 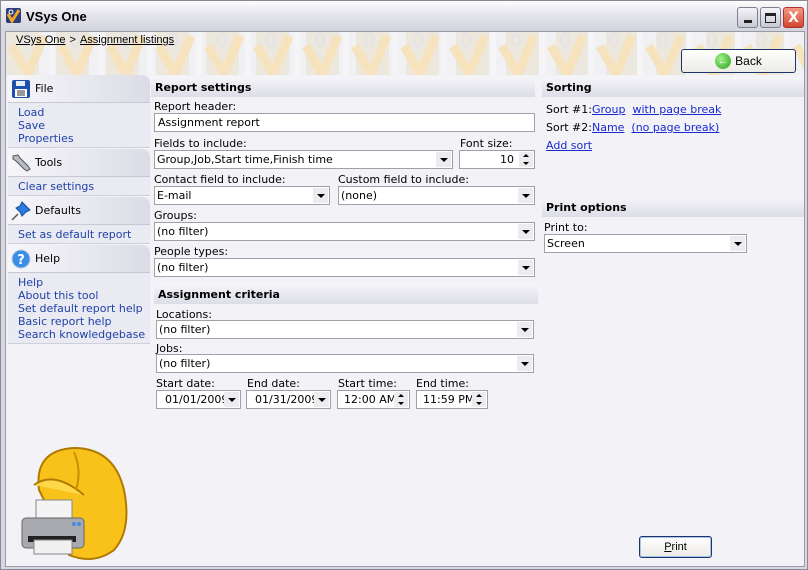 I want to click on fields-value: Group,Job,Start time,Finish time, so click(x=245, y=159).